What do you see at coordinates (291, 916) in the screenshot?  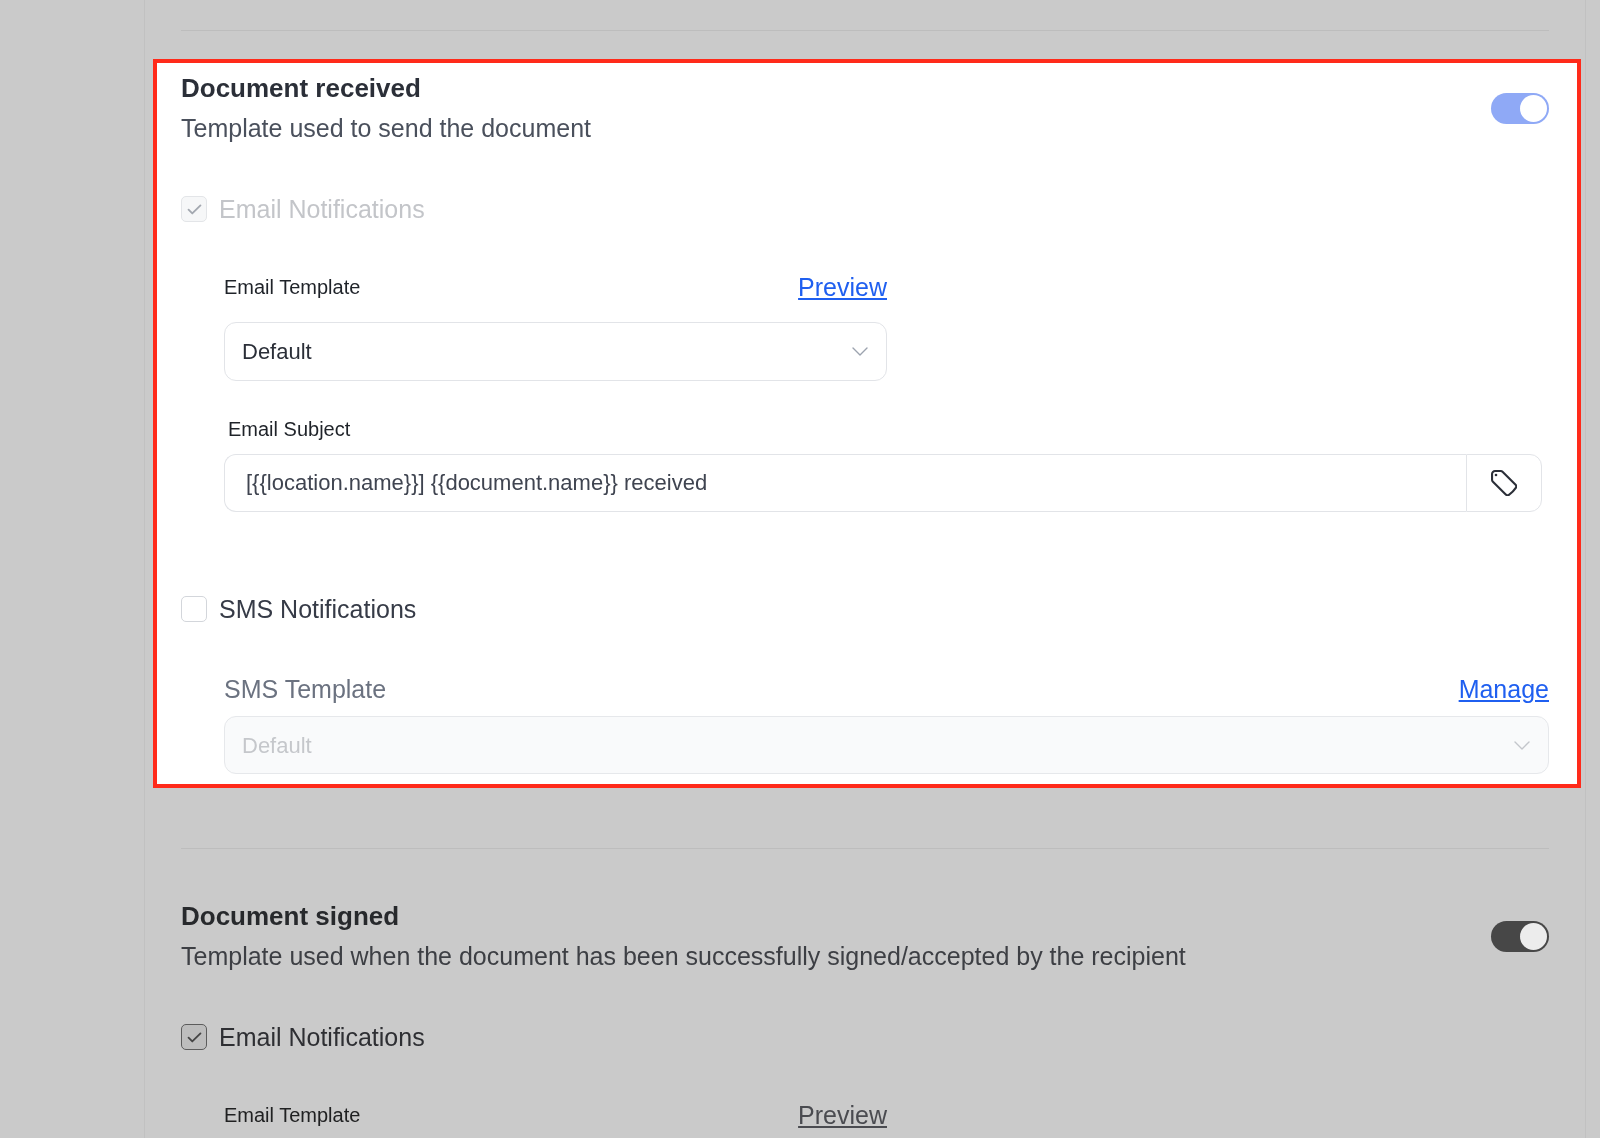 I see `section-title: Document signed` at bounding box center [291, 916].